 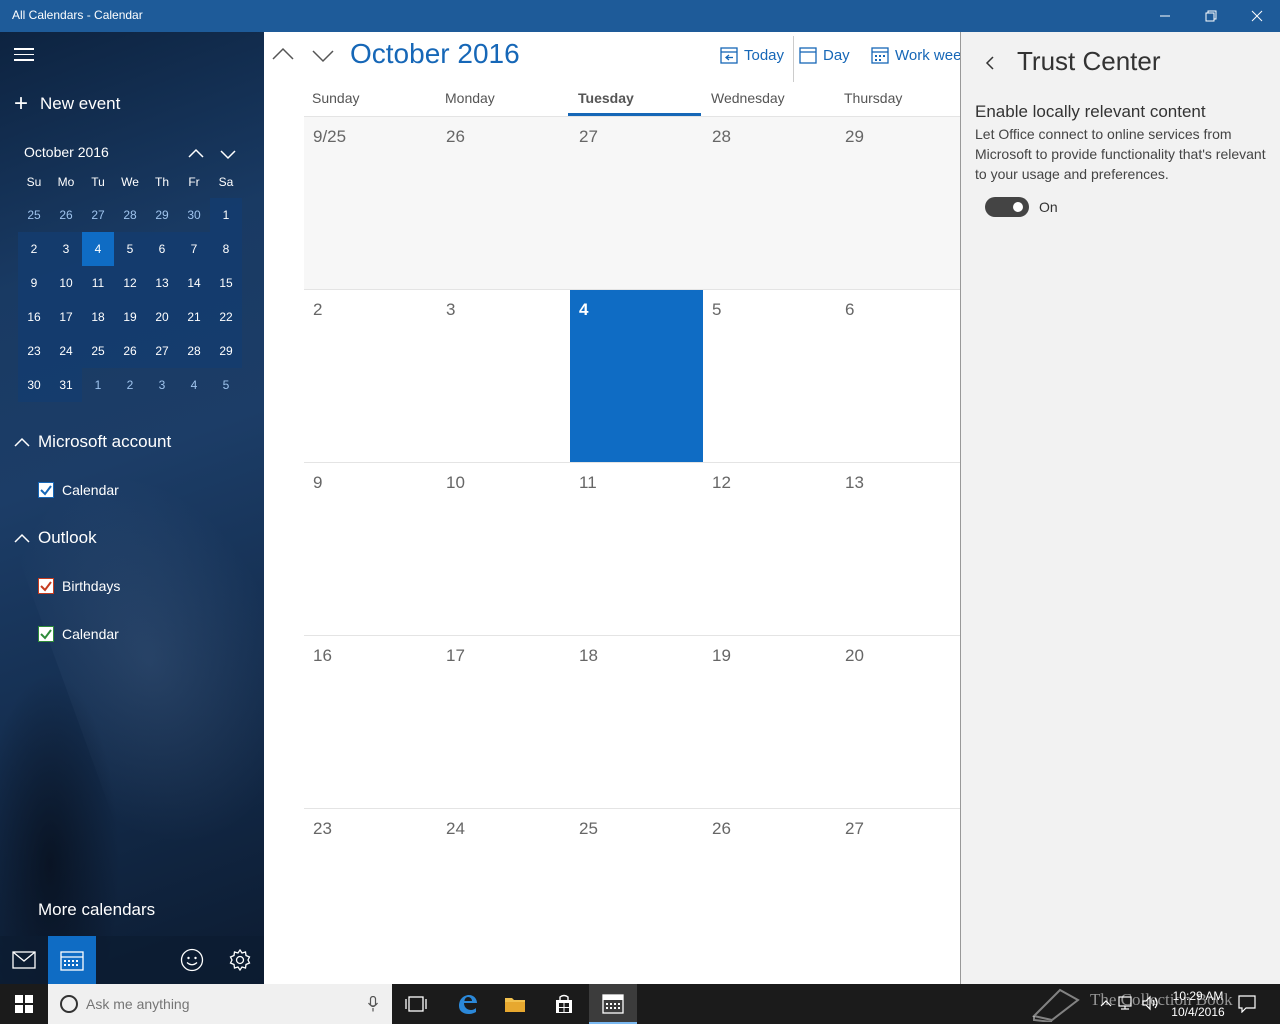 I want to click on day-cell: 17, so click(x=503, y=722).